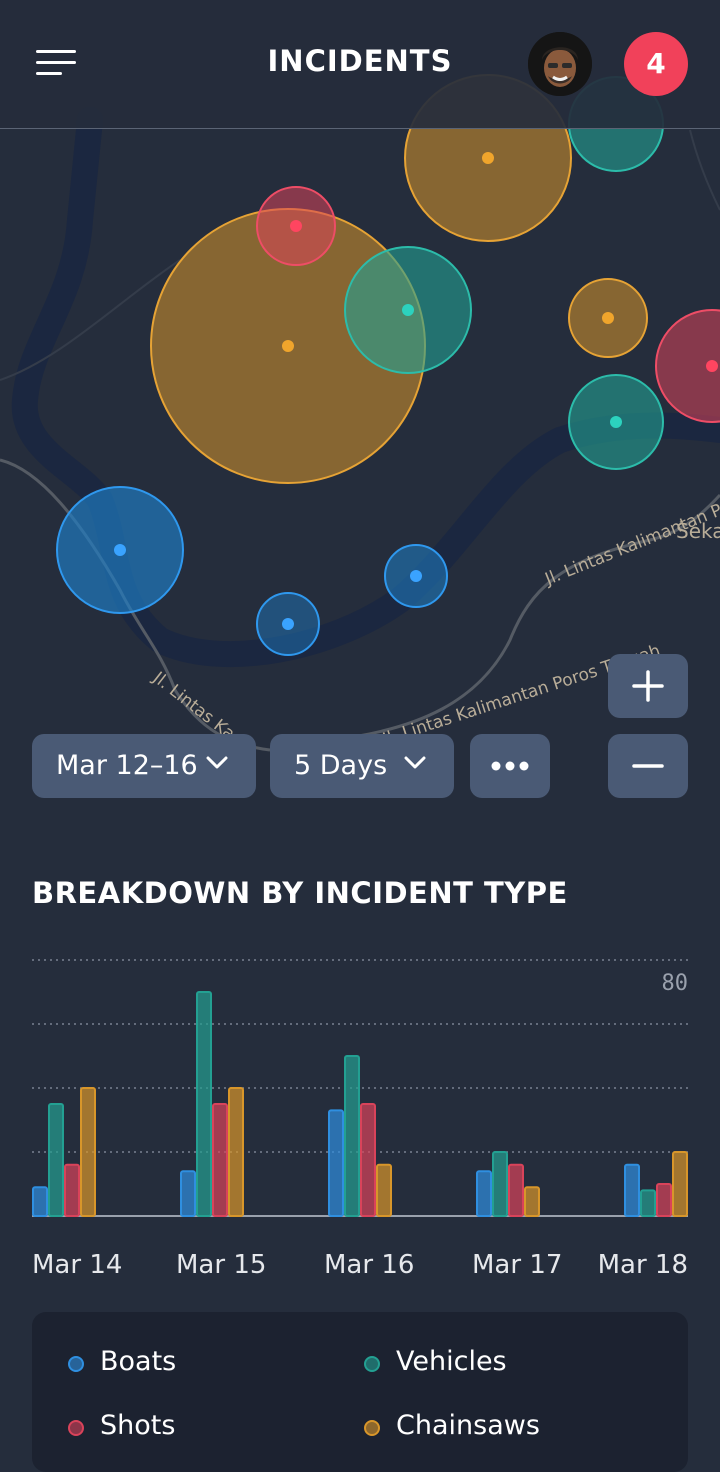 This screenshot has height=1472, width=720. What do you see at coordinates (221, 1265) in the screenshot?
I see `x-tick-label: Mar 15` at bounding box center [221, 1265].